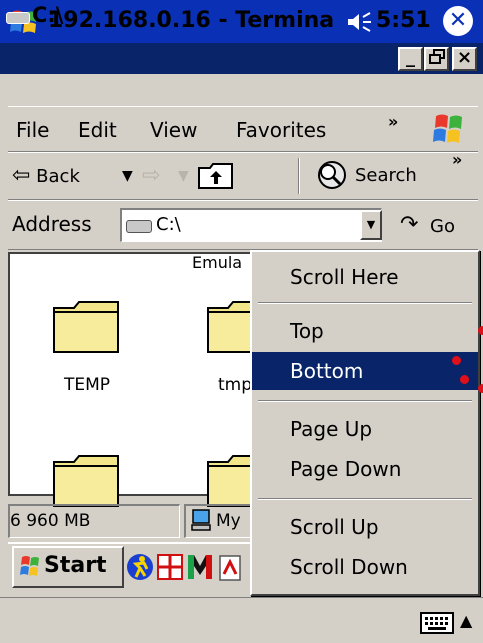 This screenshot has height=643, width=483. Describe the element at coordinates (32, 130) in the screenshot. I see `menu-file: File` at that location.